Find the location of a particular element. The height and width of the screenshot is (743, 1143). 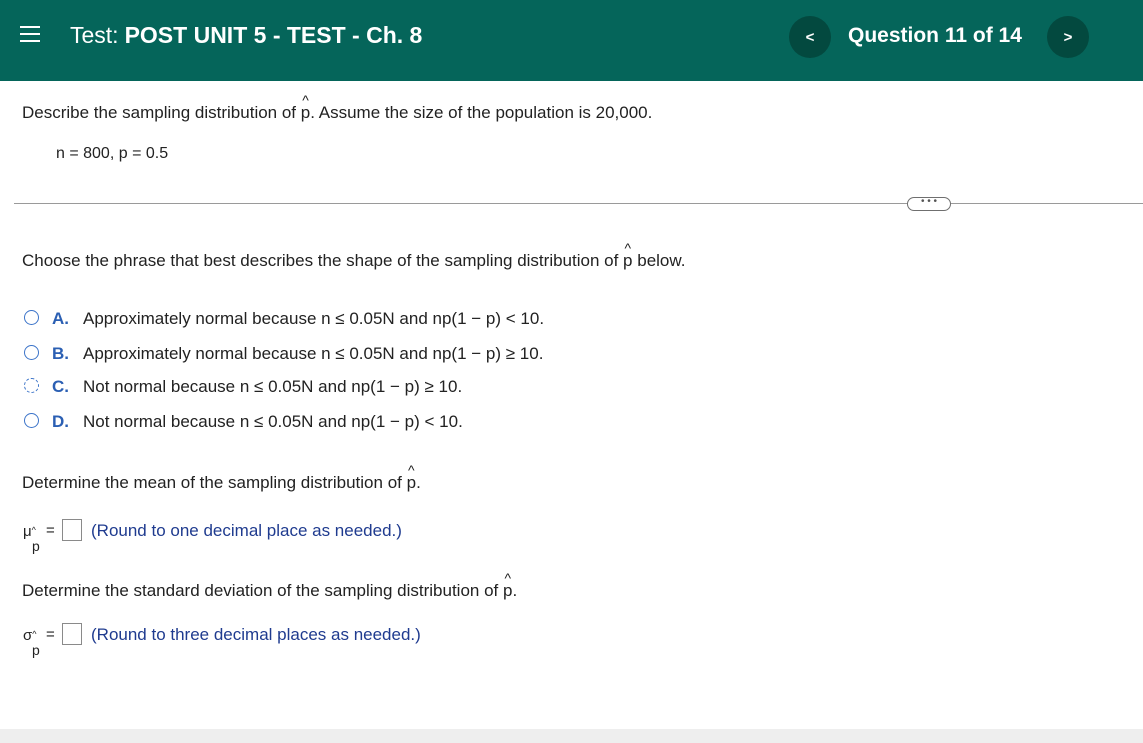

radio-button-d is located at coordinates (31, 420).